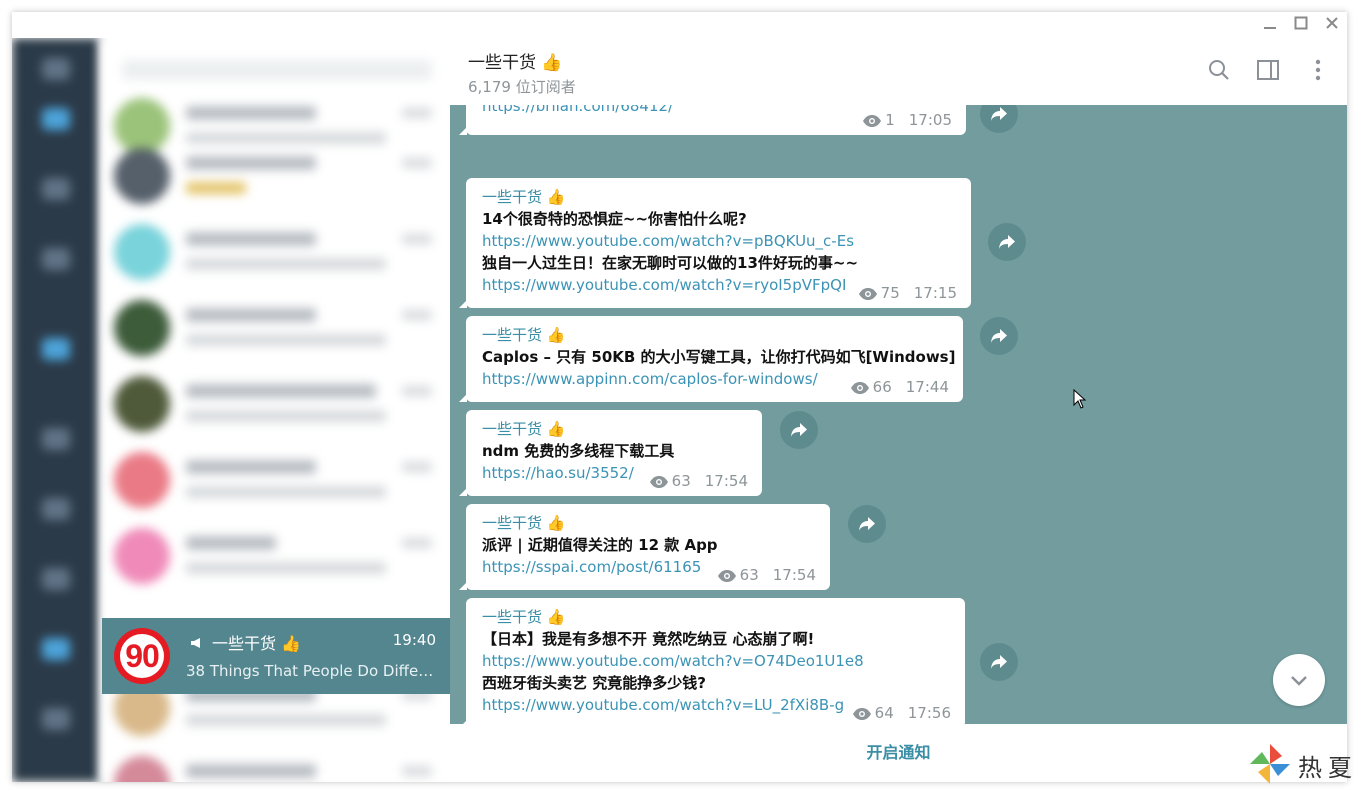  Describe the element at coordinates (930, 120) in the screenshot. I see `message-time: 17:05` at that location.